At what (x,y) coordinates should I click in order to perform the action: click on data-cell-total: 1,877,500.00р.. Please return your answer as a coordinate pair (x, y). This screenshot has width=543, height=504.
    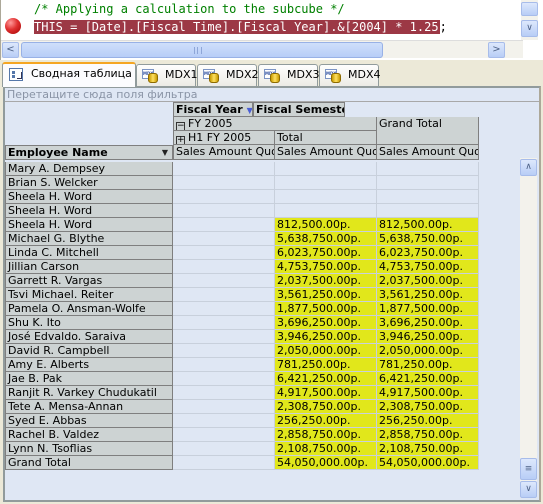
    Looking at the image, I should click on (326, 309).